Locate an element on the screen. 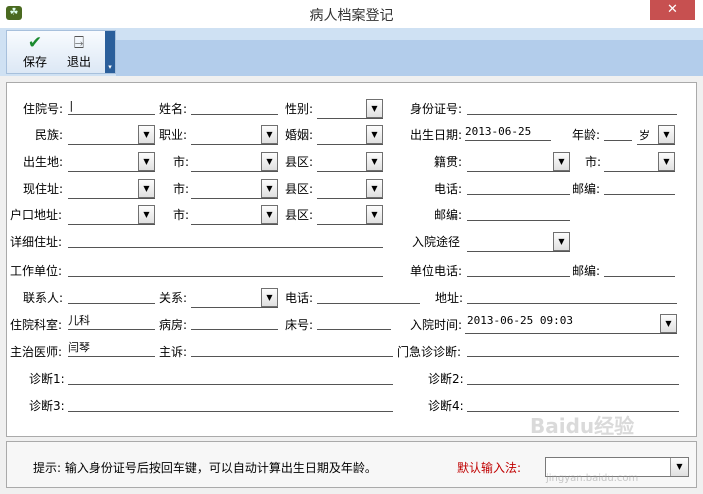 The width and height of the screenshot is (703, 494). postcode-field is located at coordinates (639, 186).